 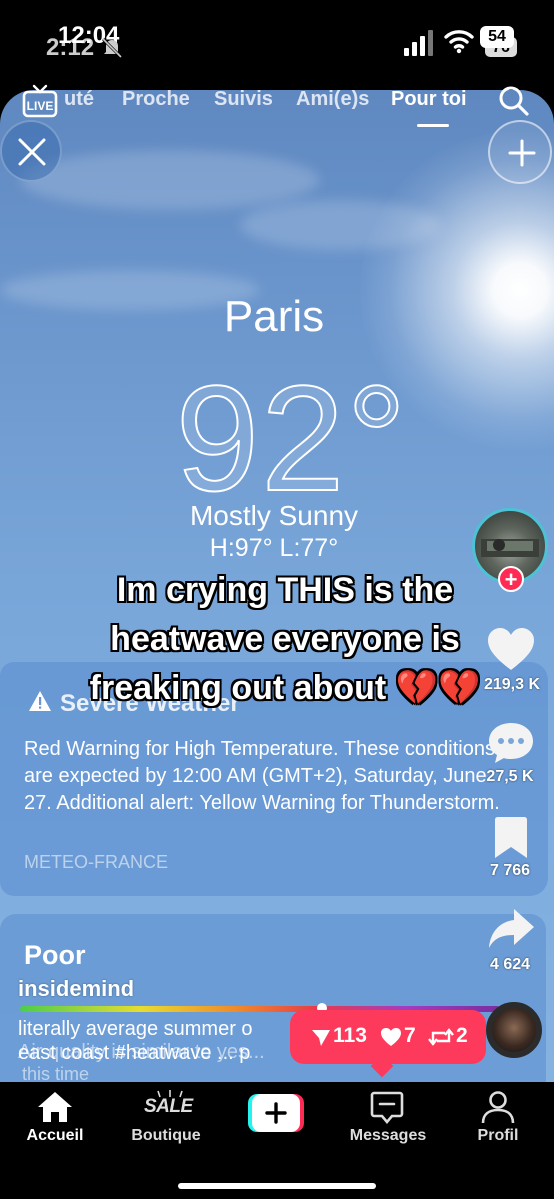 What do you see at coordinates (512, 684) in the screenshot?
I see `like-count: 219,3 K` at bounding box center [512, 684].